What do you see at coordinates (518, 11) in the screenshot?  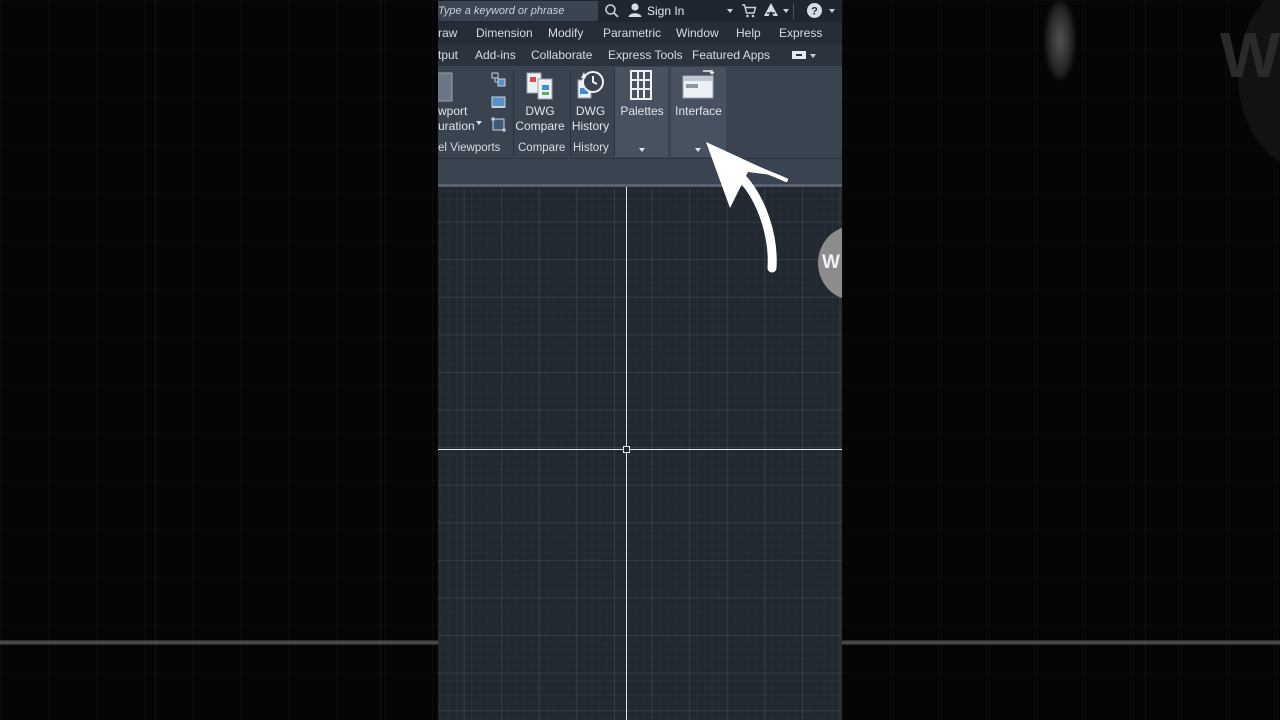 I see `search-input` at bounding box center [518, 11].